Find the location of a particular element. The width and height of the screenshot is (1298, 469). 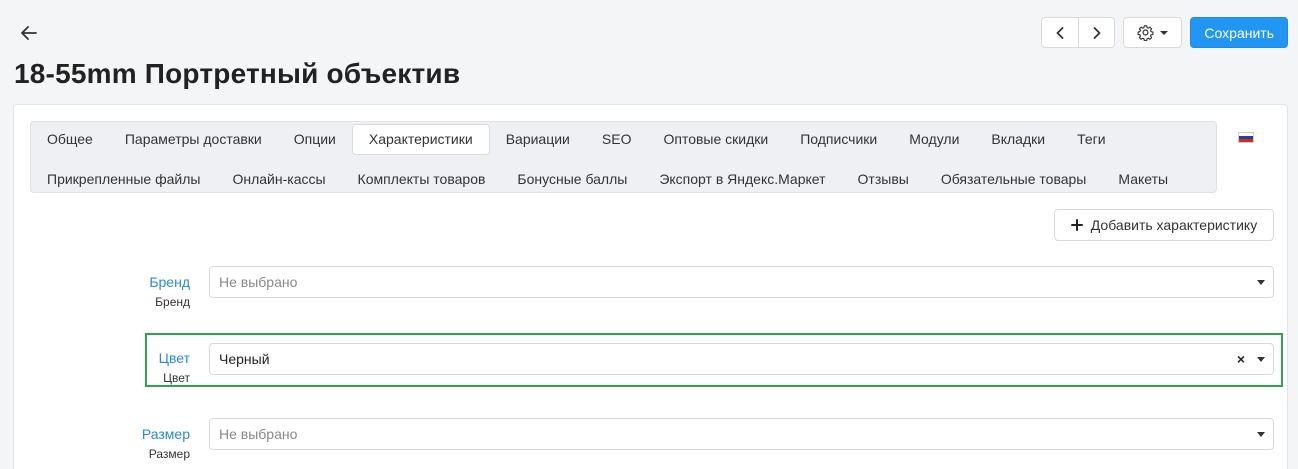

add-feature-label: Добавить характеристику is located at coordinates (1174, 225).